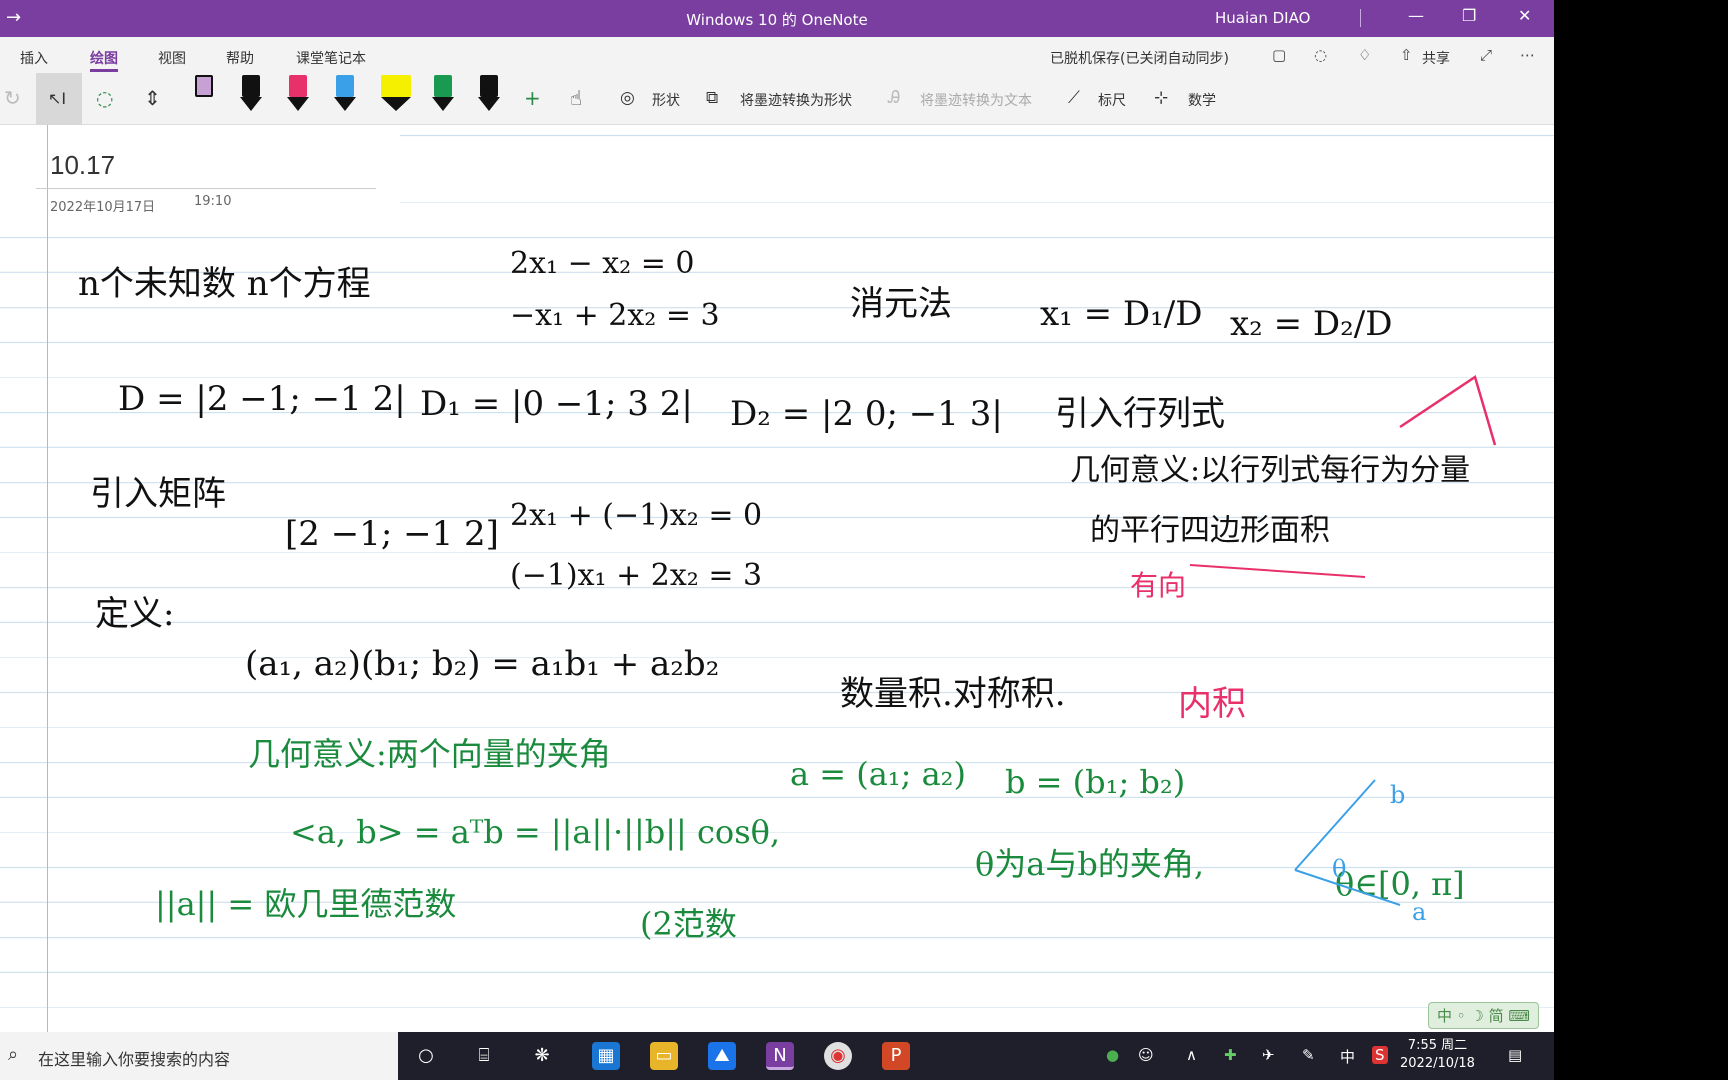 The height and width of the screenshot is (1080, 1728). What do you see at coordinates (204, 97) in the screenshot?
I see `pen-purple` at bounding box center [204, 97].